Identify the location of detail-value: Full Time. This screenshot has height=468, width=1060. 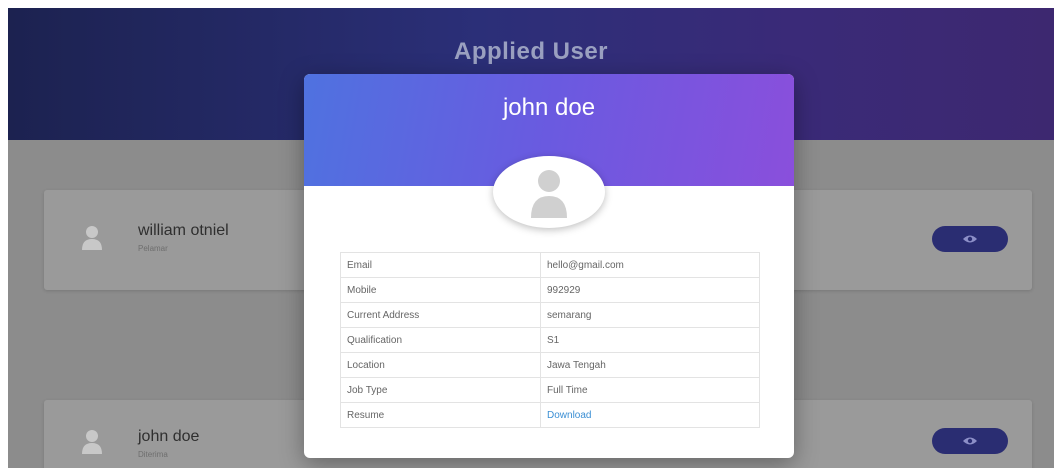
(650, 390).